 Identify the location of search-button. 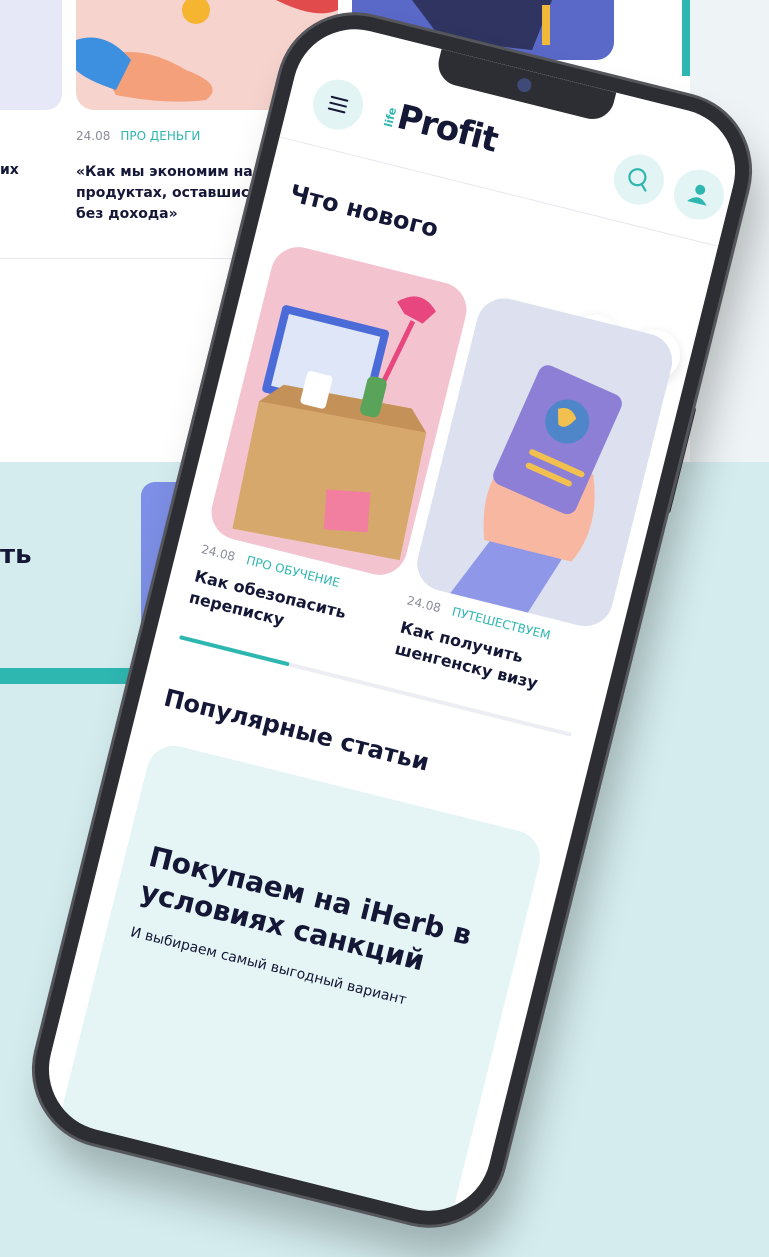
(639, 179).